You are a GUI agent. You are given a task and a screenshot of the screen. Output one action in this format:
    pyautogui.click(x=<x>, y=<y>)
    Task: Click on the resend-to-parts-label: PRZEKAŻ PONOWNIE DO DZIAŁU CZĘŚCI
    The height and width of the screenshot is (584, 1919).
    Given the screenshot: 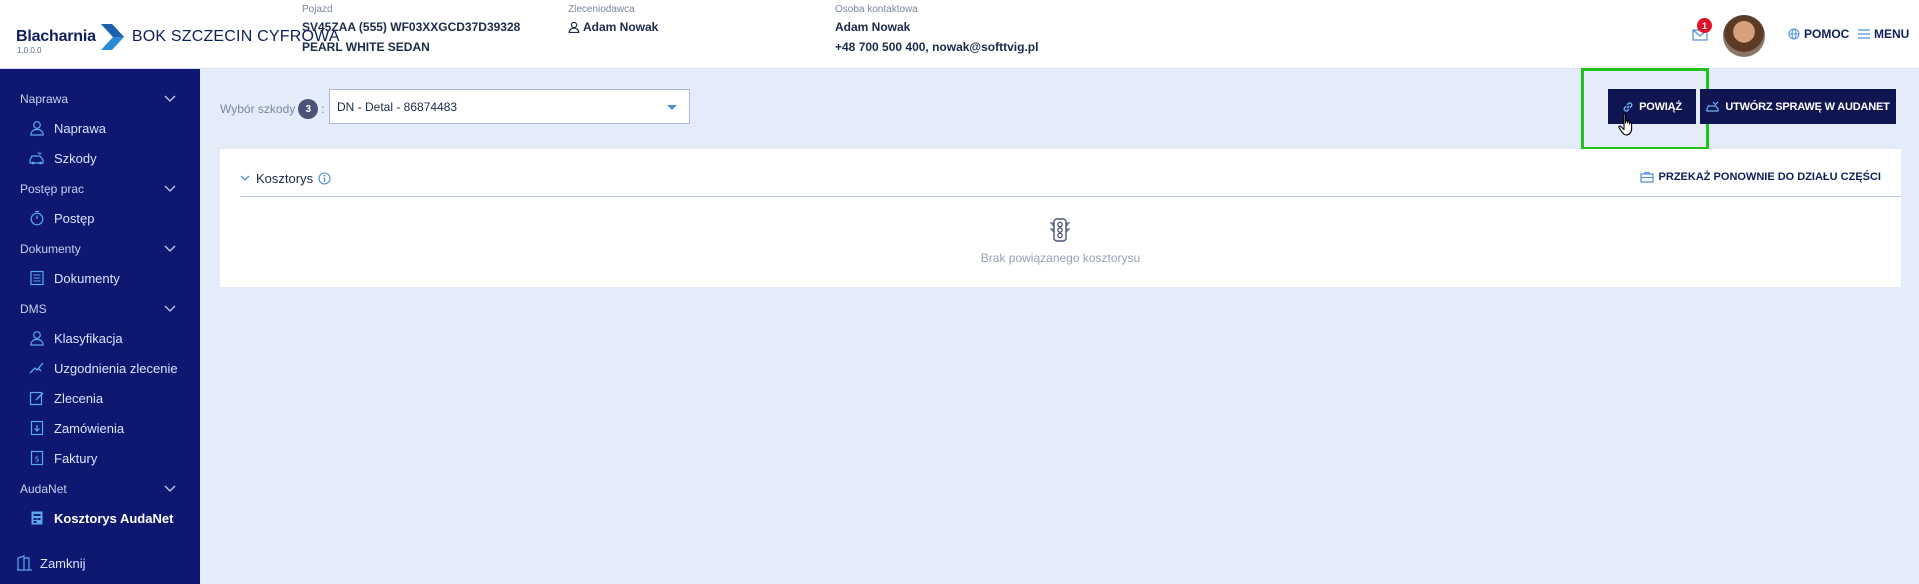 What is the action you would take?
    pyautogui.click(x=1769, y=177)
    